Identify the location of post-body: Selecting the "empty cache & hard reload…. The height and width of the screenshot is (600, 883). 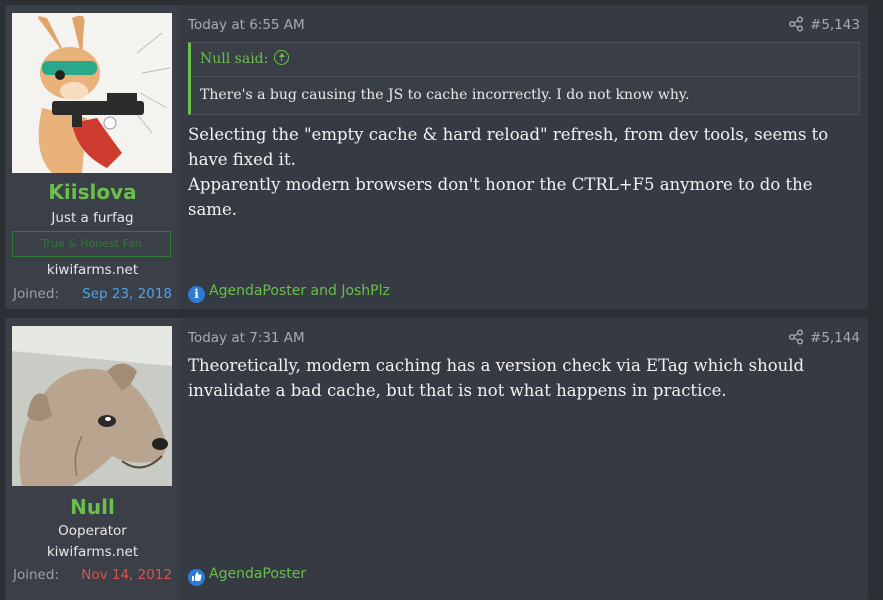
(524, 172).